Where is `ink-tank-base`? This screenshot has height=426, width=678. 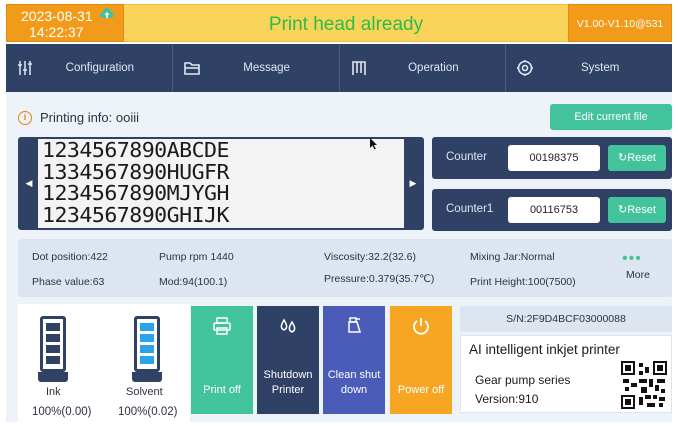 ink-tank-base is located at coordinates (53, 377).